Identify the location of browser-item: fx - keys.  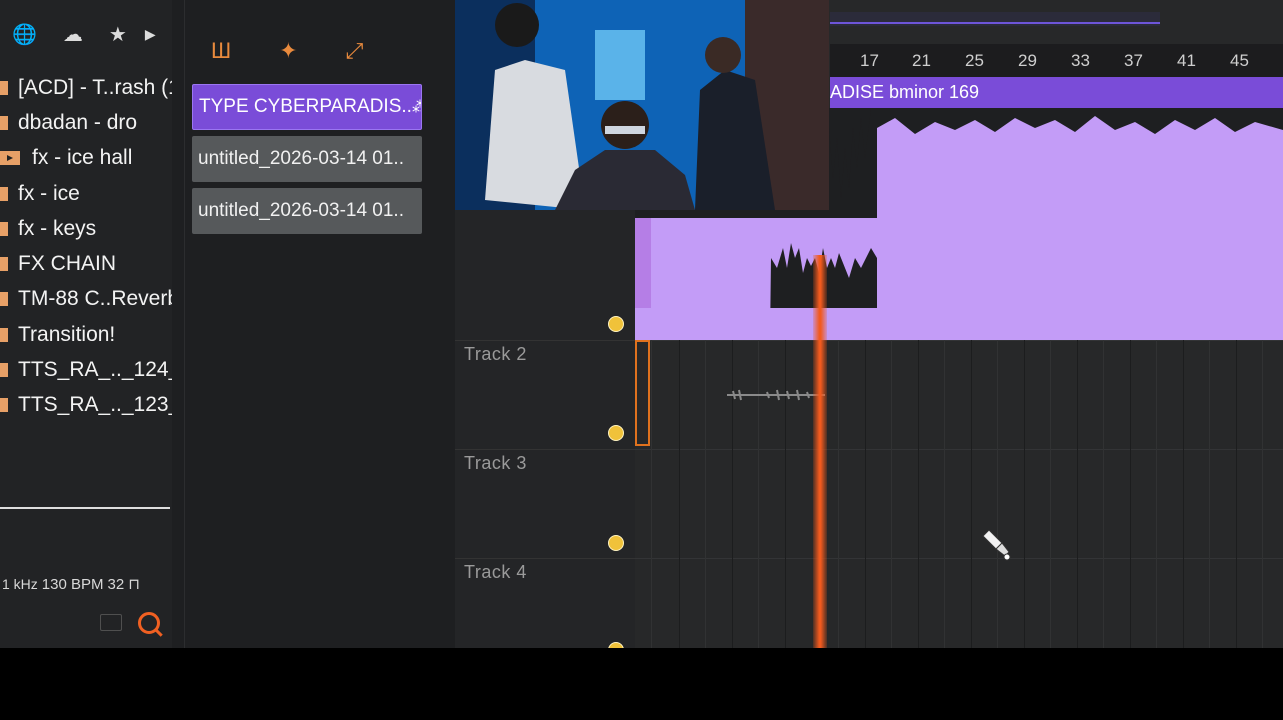
(86, 228).